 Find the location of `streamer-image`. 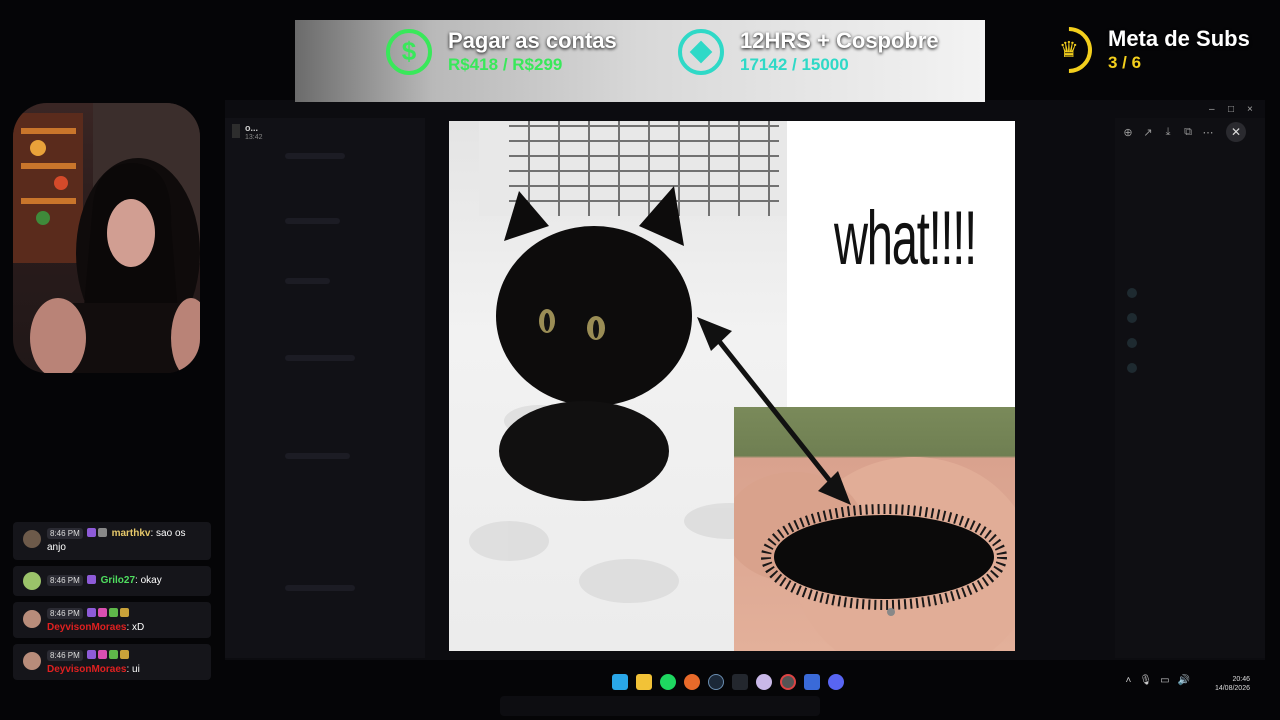

streamer-image is located at coordinates (106, 238).